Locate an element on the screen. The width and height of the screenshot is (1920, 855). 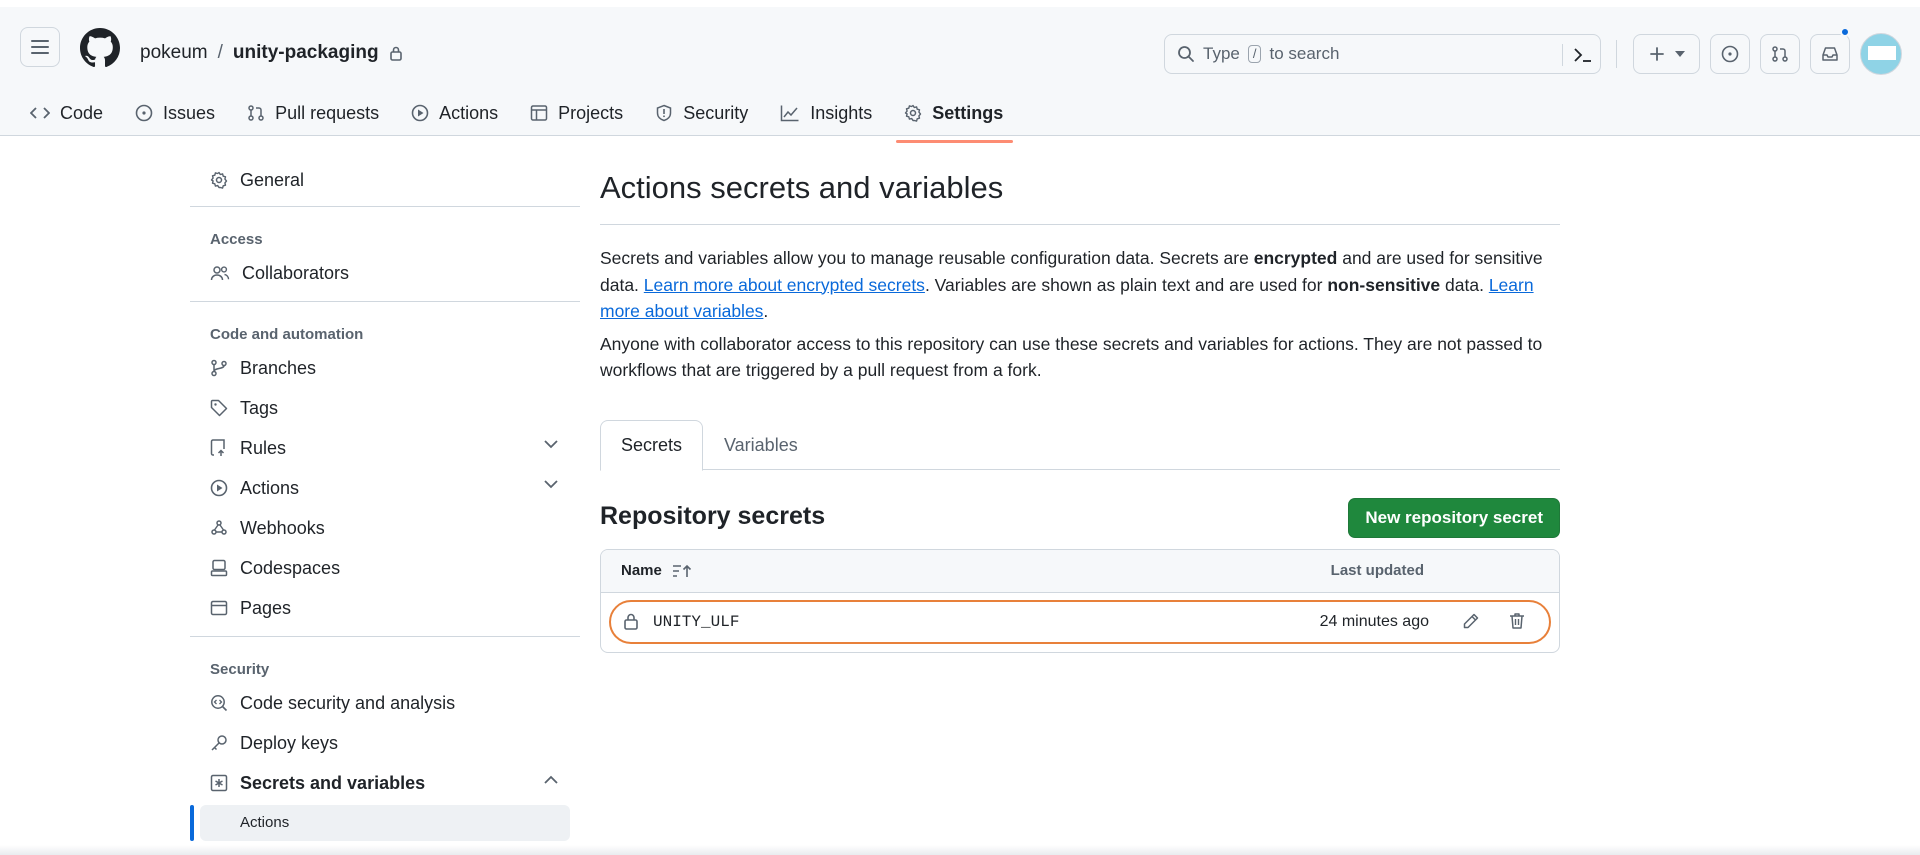
sidebar-item-codespaces: Codespaces is located at coordinates (385, 568).